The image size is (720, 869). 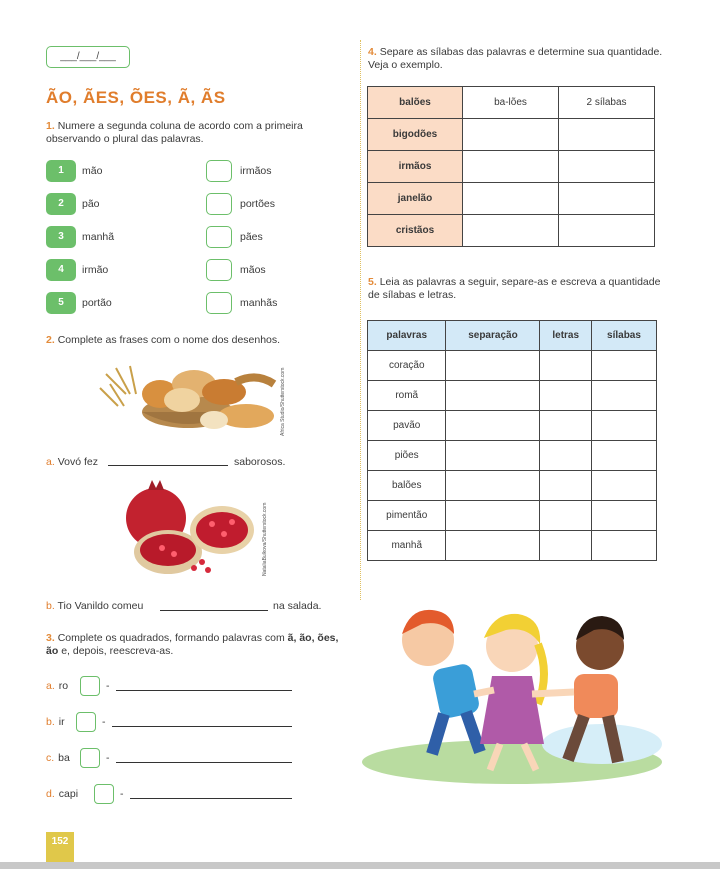 I want to click on q1-left-word: pão, so click(x=91, y=204).